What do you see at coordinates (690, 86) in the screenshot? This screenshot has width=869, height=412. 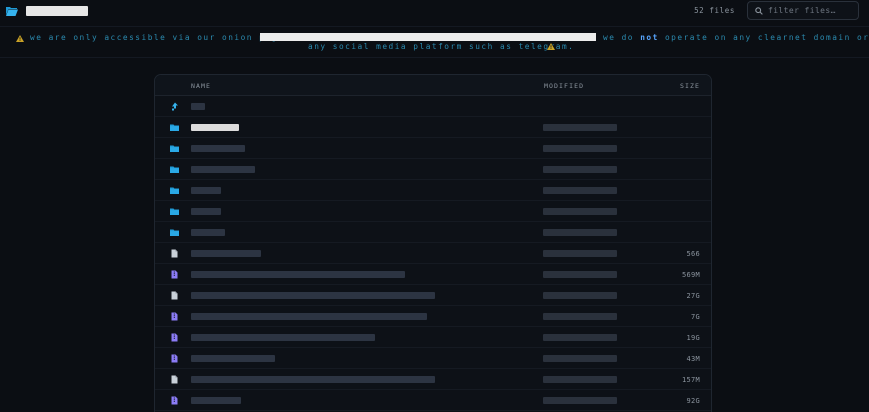 I see `column-header-size: SIZE` at bounding box center [690, 86].